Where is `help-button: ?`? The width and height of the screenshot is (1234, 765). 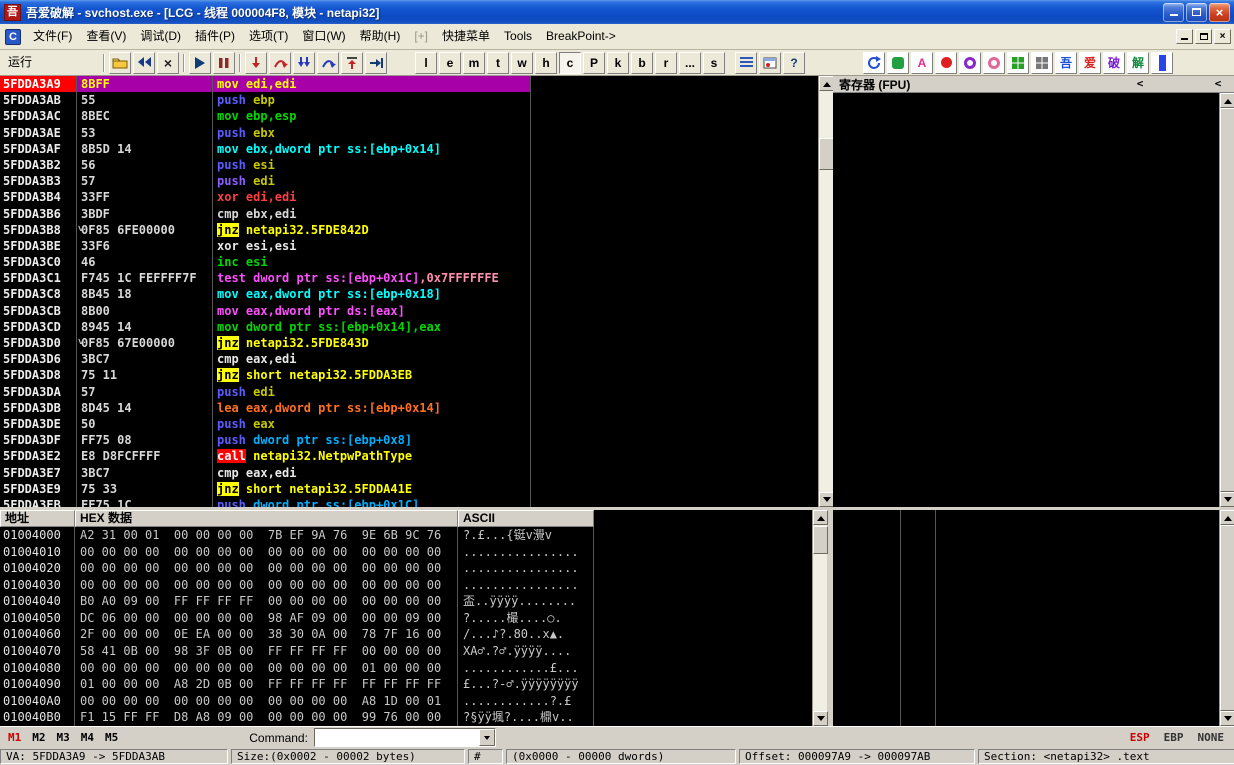
help-button: ? is located at coordinates (794, 62).